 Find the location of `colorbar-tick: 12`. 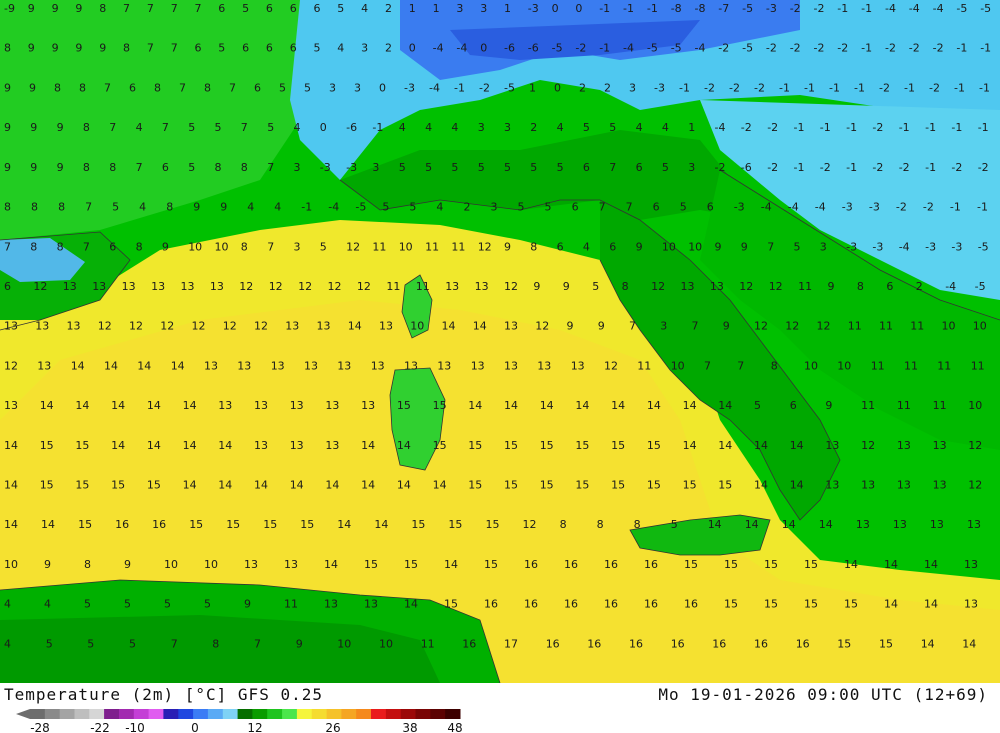

colorbar-tick: 12 is located at coordinates (254, 727).